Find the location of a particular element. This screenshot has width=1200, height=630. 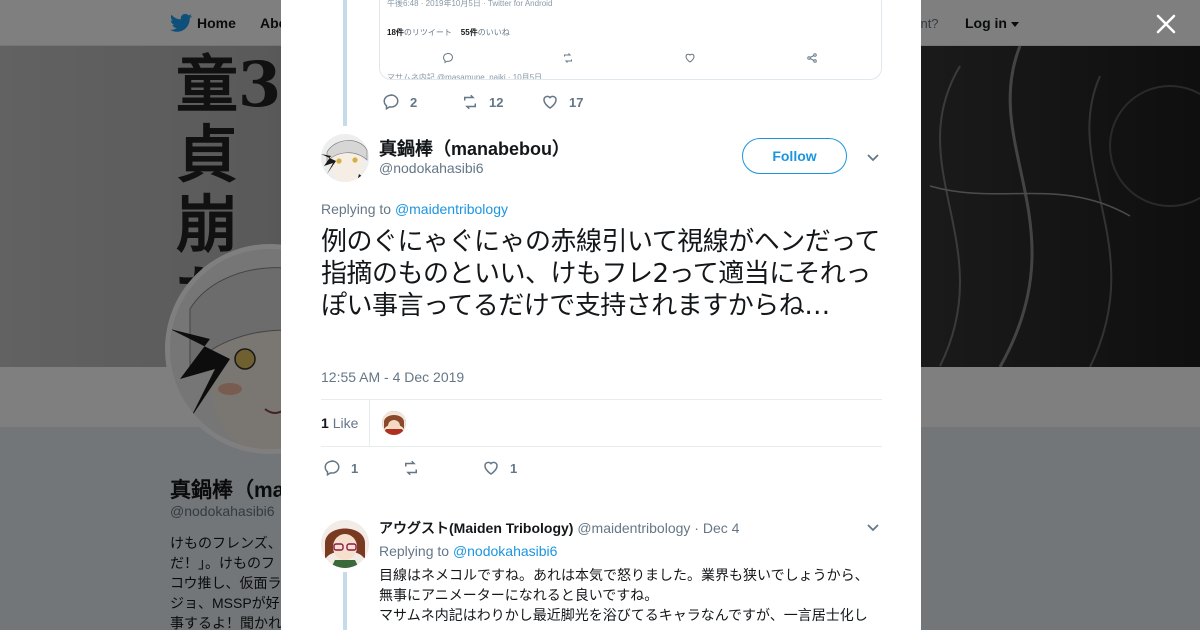

author-avatar is located at coordinates (345, 158).